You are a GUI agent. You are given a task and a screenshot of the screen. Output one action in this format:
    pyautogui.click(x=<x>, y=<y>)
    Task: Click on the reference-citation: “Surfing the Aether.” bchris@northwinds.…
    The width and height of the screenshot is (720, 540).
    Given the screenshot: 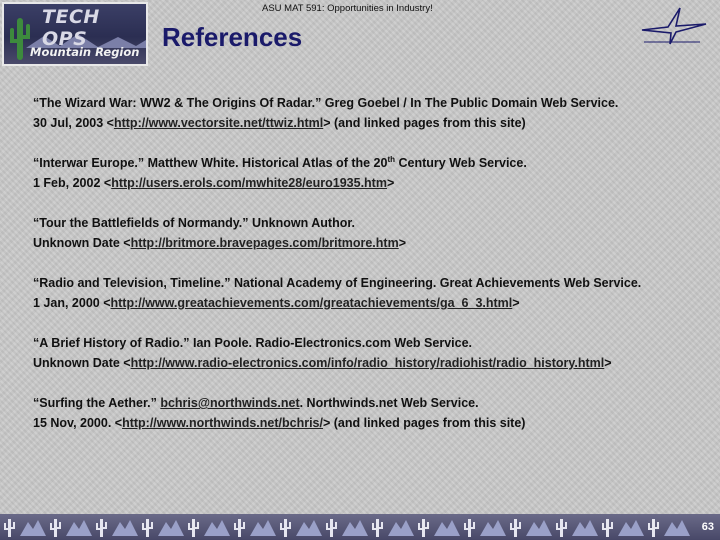 What is the action you would take?
    pyautogui.click(x=256, y=403)
    